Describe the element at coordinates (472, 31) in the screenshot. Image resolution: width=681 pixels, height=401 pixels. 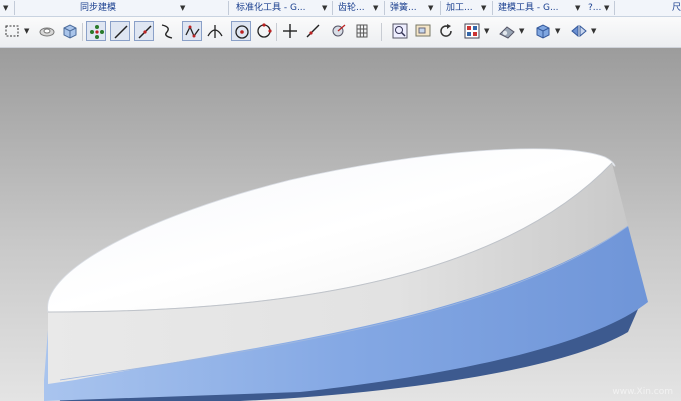
I see `layout-icon` at that location.